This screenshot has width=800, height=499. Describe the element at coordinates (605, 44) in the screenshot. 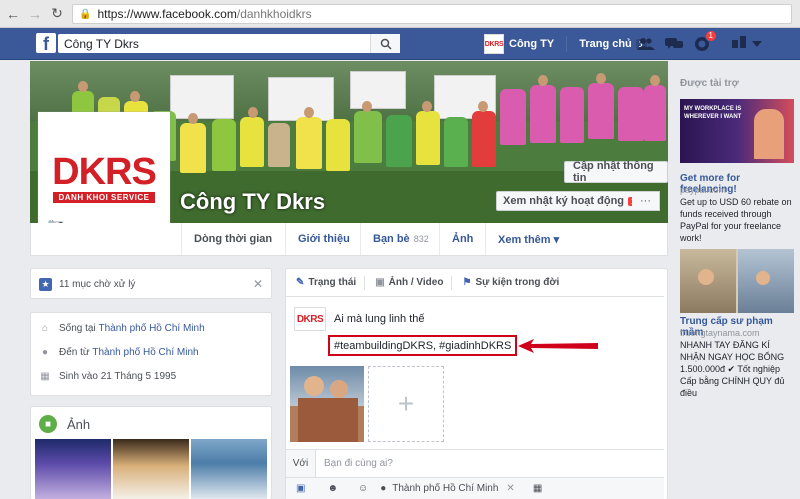

I see `home-label: Trang chủ` at that location.